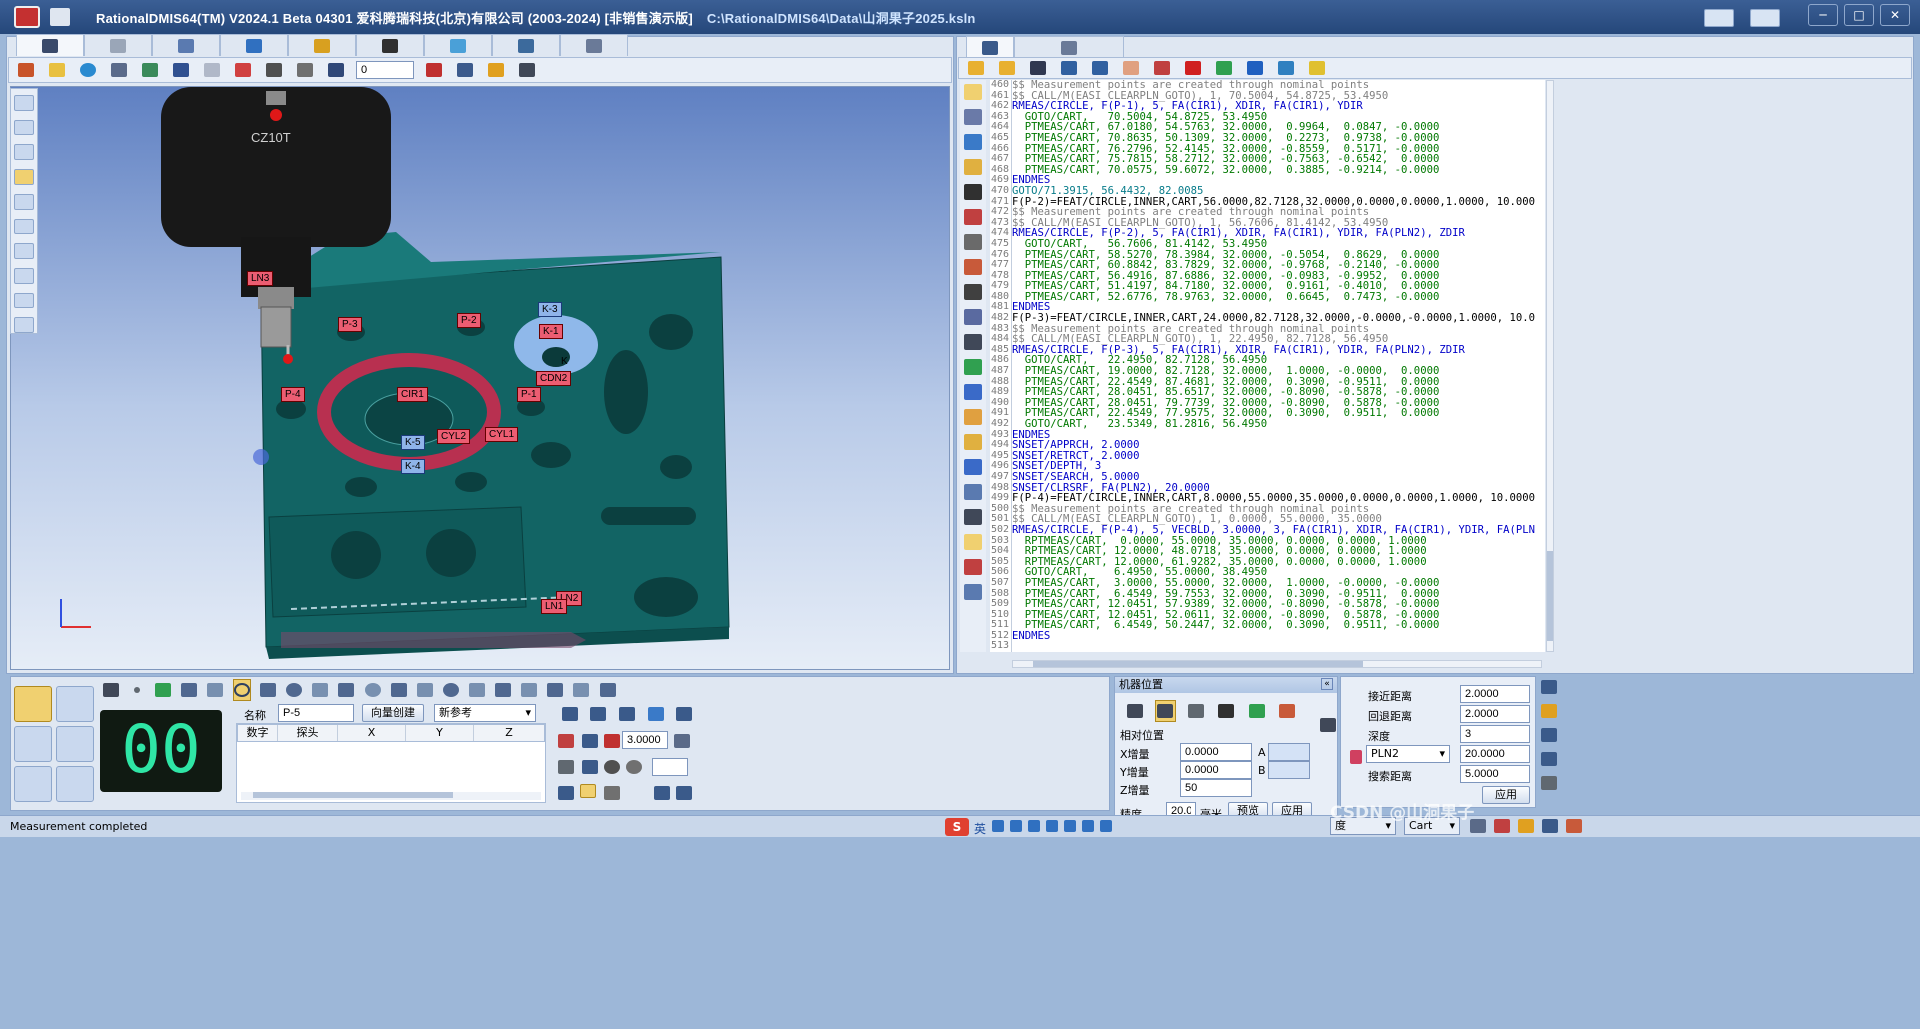 Image resolution: width=1920 pixels, height=1029 pixels. What do you see at coordinates (496, 70) in the screenshot?
I see `measure-icon` at bounding box center [496, 70].